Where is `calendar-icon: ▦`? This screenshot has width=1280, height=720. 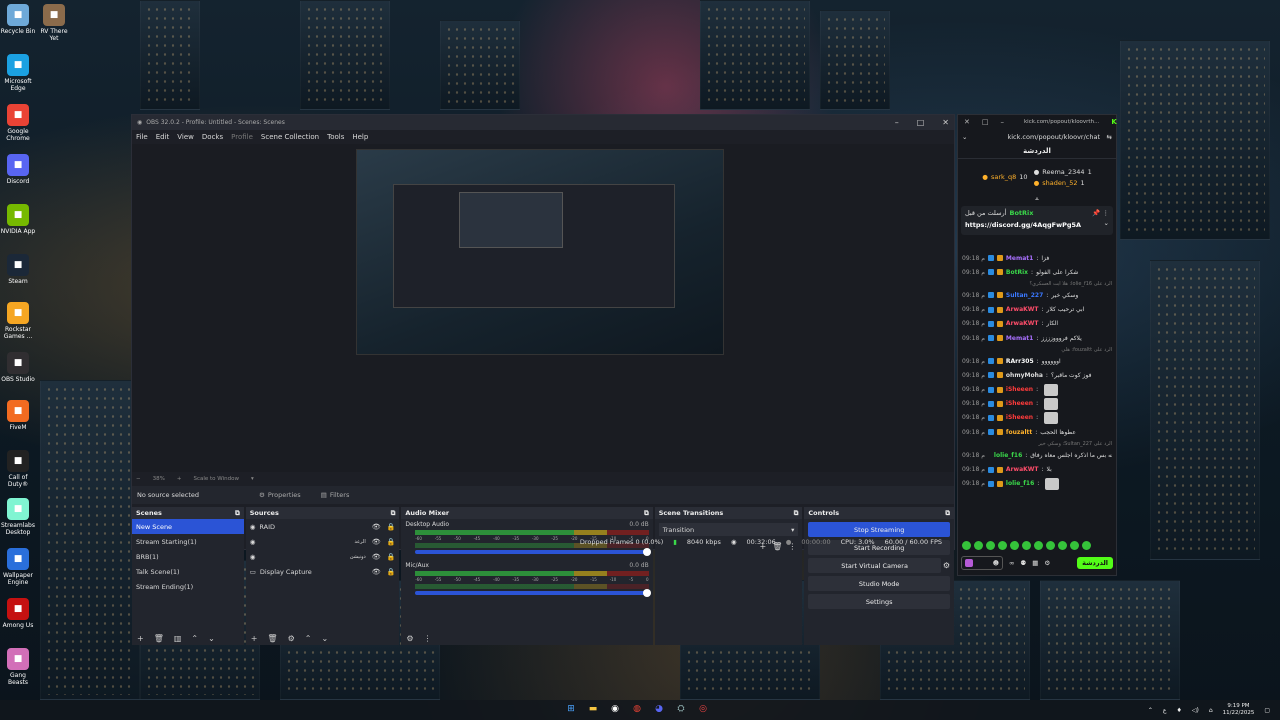
calendar-icon: ▦ is located at coordinates (1035, 563).